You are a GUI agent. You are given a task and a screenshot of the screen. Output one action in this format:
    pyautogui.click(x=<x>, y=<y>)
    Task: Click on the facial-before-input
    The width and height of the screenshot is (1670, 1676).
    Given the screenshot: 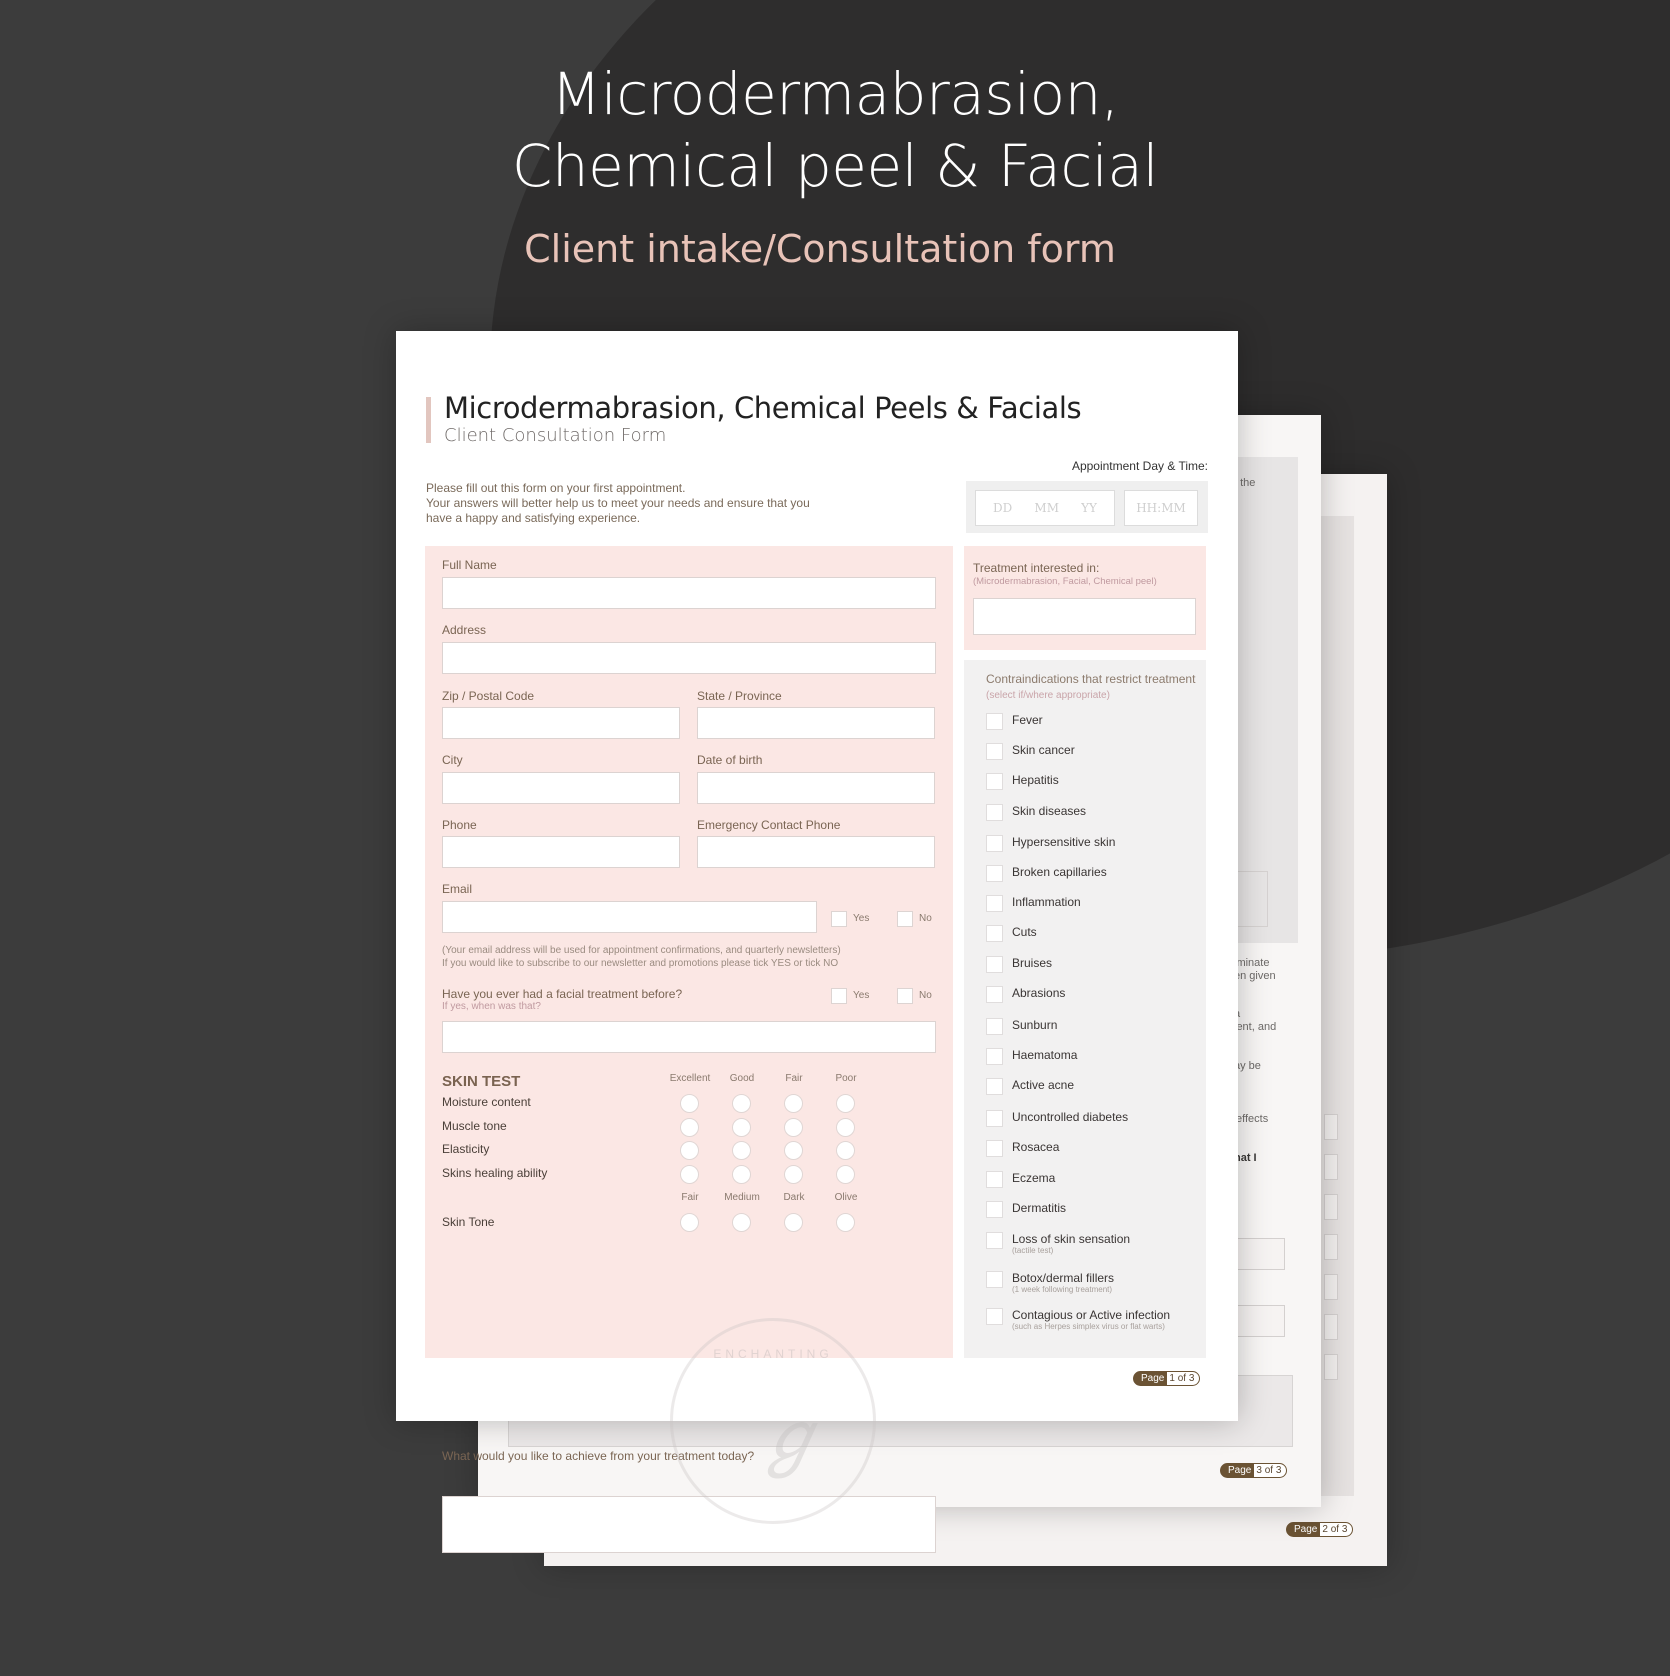 What is the action you would take?
    pyautogui.click(x=689, y=1037)
    